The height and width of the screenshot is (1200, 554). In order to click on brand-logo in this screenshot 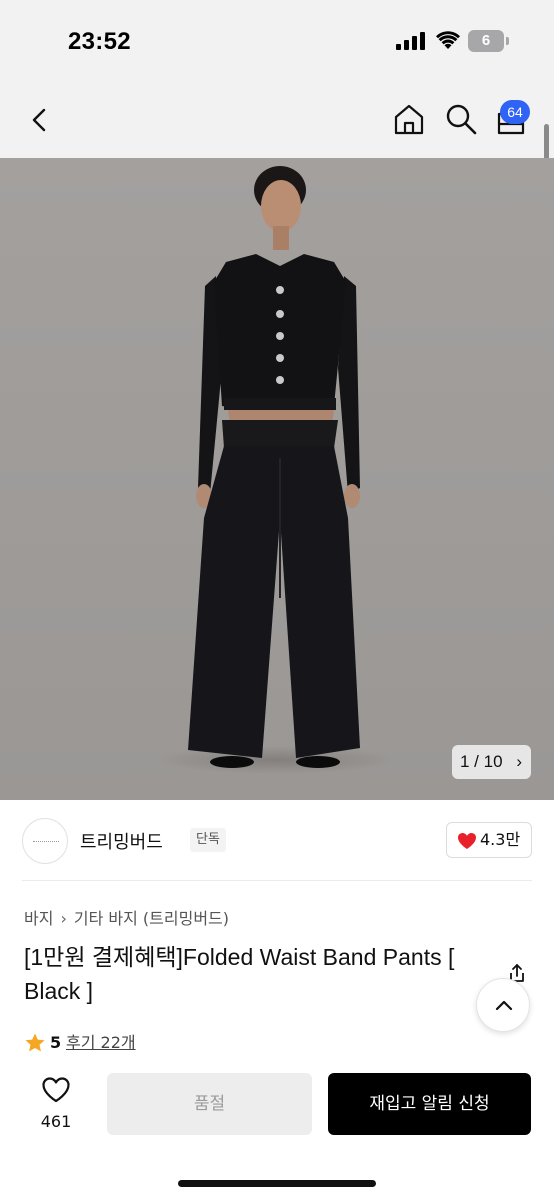, I will do `click(45, 841)`.